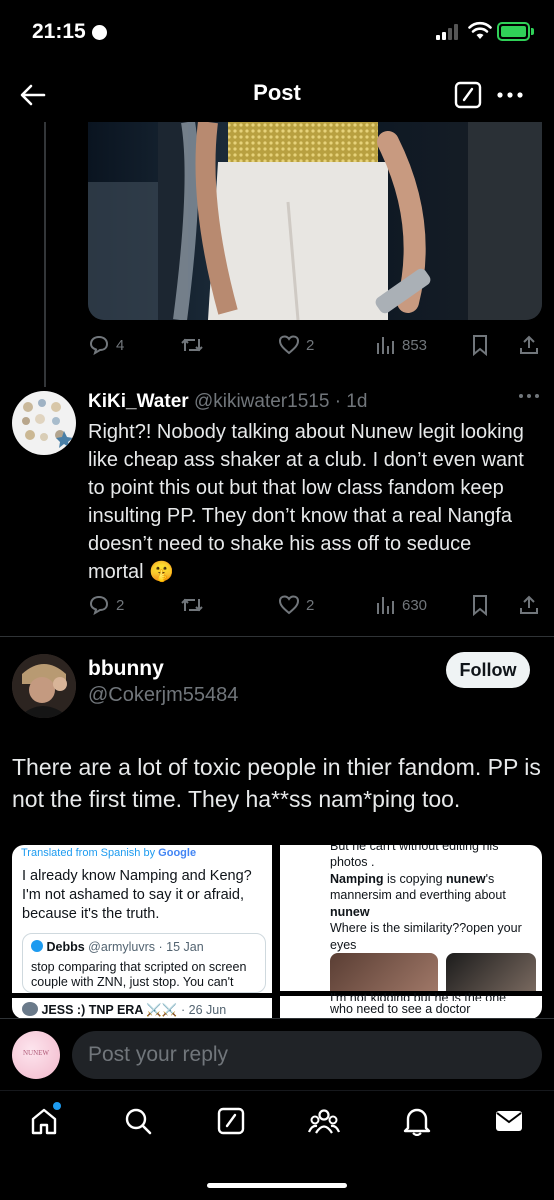 The width and height of the screenshot is (554, 1200). Describe the element at coordinates (307, 1055) in the screenshot. I see `reply-input` at that location.